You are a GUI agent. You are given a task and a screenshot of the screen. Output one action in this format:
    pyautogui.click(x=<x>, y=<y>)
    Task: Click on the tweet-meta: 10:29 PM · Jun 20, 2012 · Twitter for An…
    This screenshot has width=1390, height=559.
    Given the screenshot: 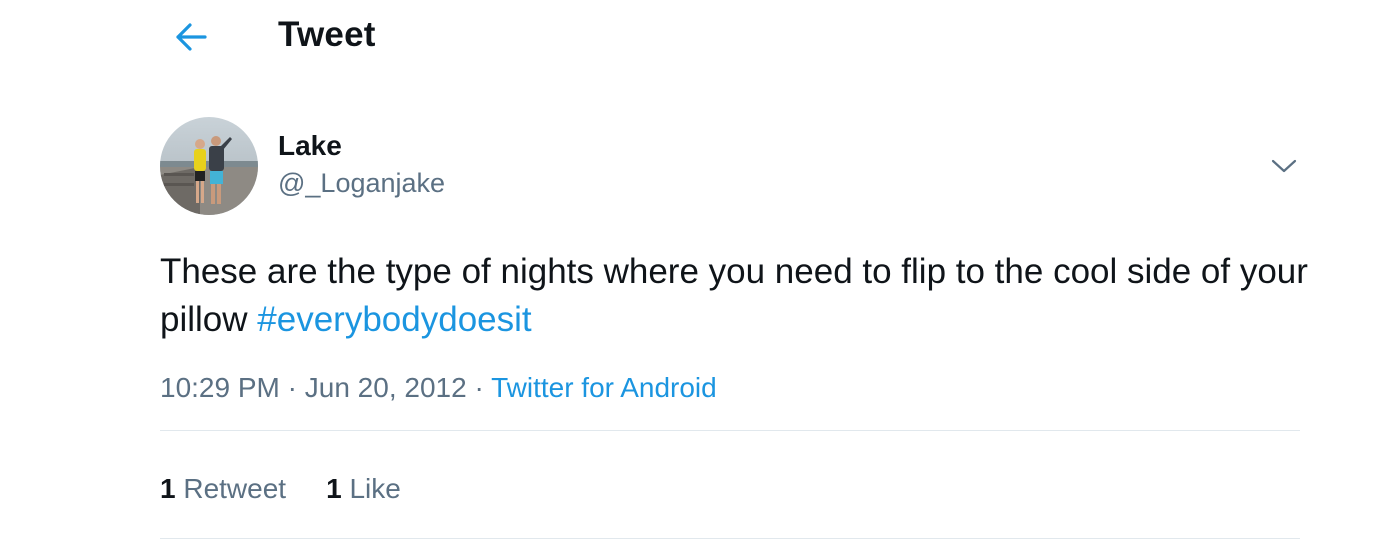 What is the action you would take?
    pyautogui.click(x=438, y=388)
    